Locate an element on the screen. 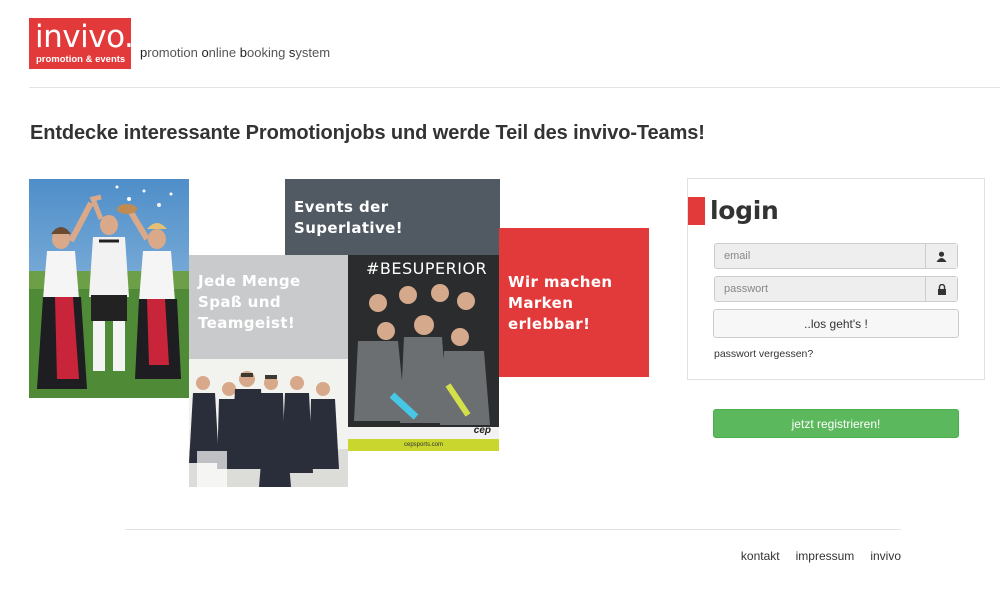 This screenshot has height=600, width=1000. password-input is located at coordinates (820, 289).